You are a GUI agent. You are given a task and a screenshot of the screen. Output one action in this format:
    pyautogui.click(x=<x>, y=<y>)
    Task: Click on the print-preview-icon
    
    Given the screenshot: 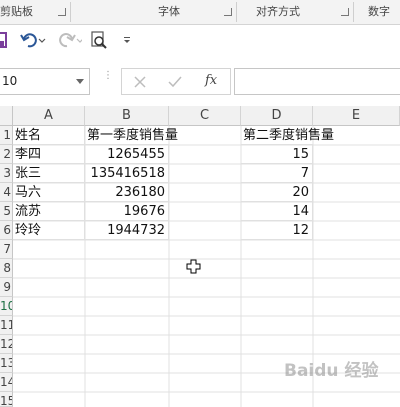 What is the action you would take?
    pyautogui.click(x=99, y=40)
    